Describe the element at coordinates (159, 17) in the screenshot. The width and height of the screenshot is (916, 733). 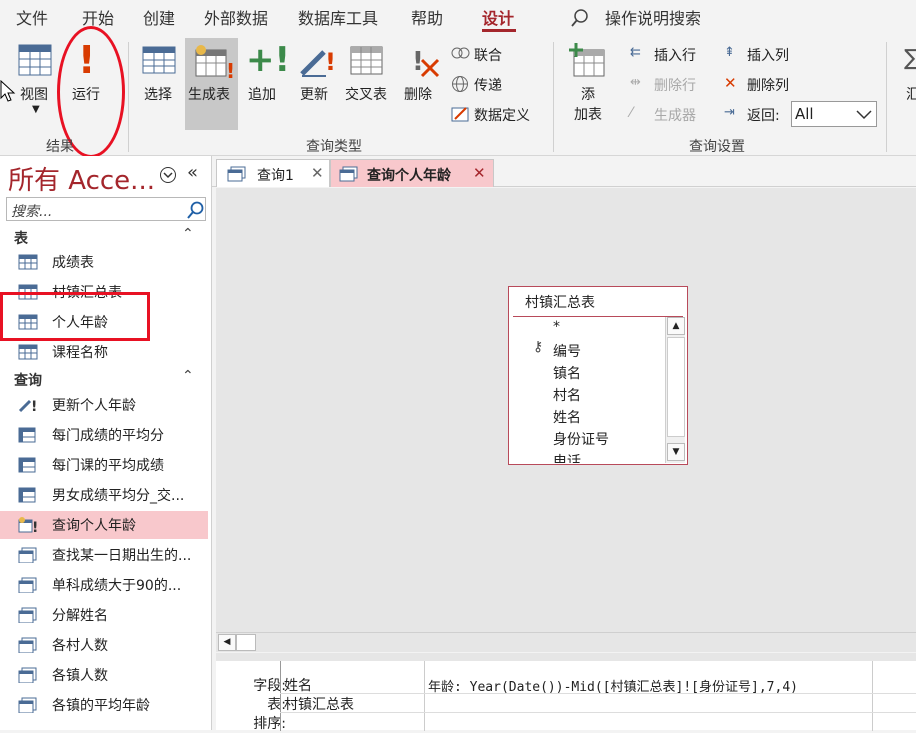
I see `menu-create: 创建` at that location.